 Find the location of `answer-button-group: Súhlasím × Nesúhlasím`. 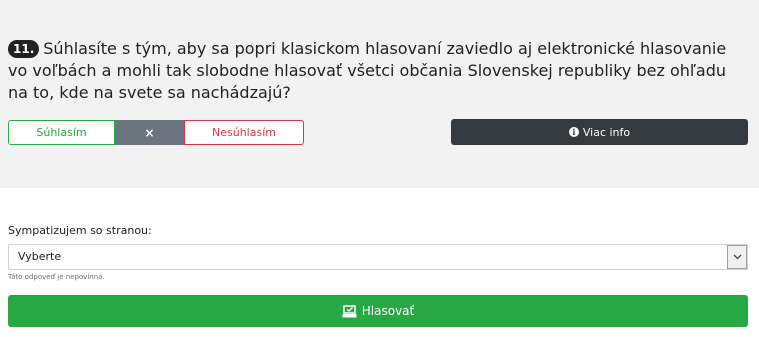

answer-button-group: Súhlasím × Nesúhlasím is located at coordinates (156, 132).